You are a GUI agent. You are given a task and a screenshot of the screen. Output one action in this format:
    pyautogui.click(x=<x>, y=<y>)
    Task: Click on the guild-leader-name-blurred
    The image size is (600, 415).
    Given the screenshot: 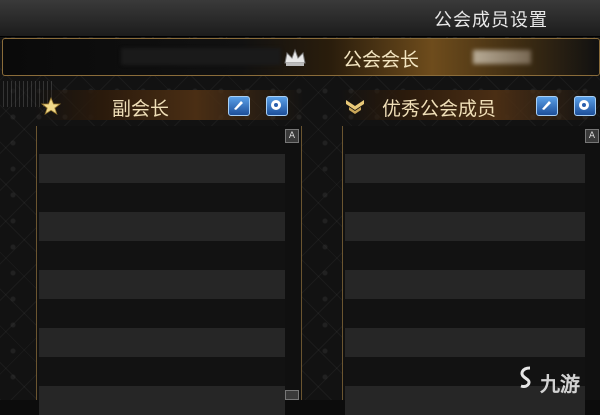 What is the action you would take?
    pyautogui.click(x=502, y=57)
    